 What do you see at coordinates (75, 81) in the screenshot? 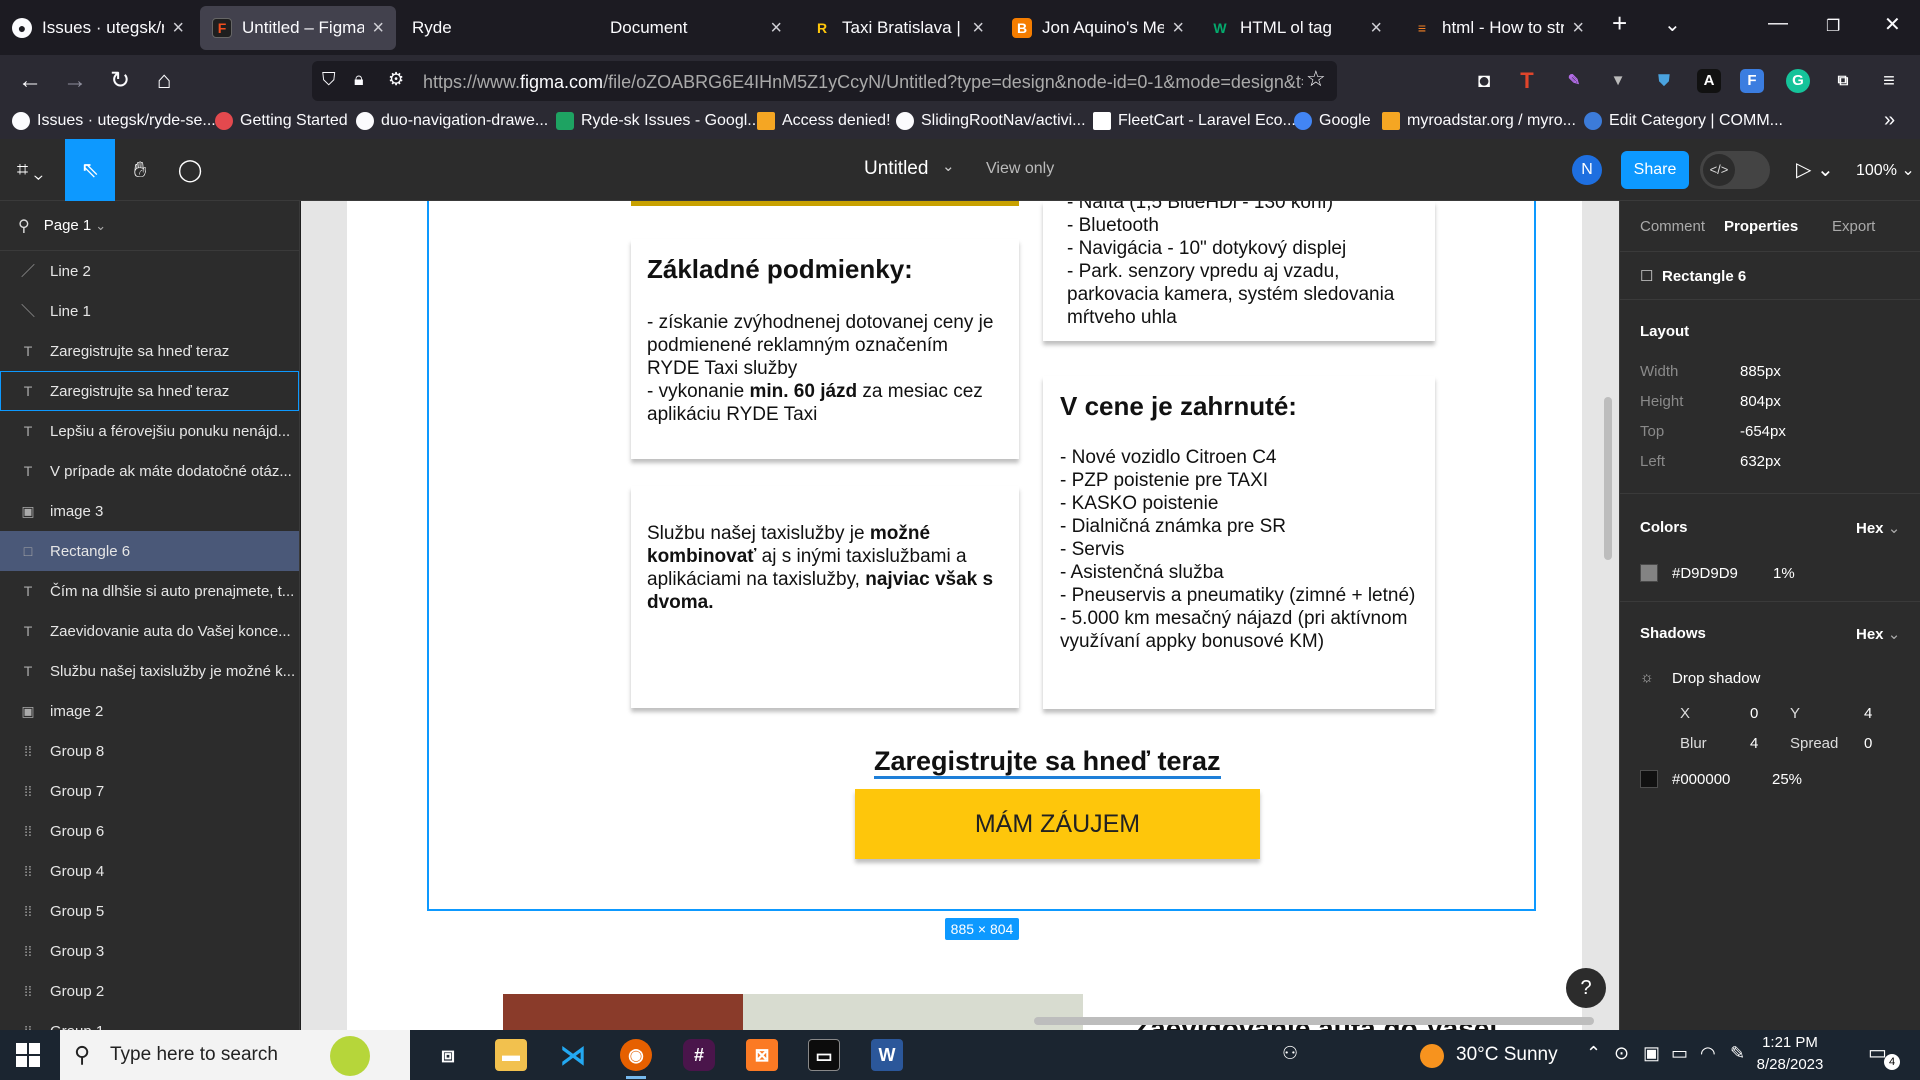
I see `forward-icon: →` at bounding box center [75, 81].